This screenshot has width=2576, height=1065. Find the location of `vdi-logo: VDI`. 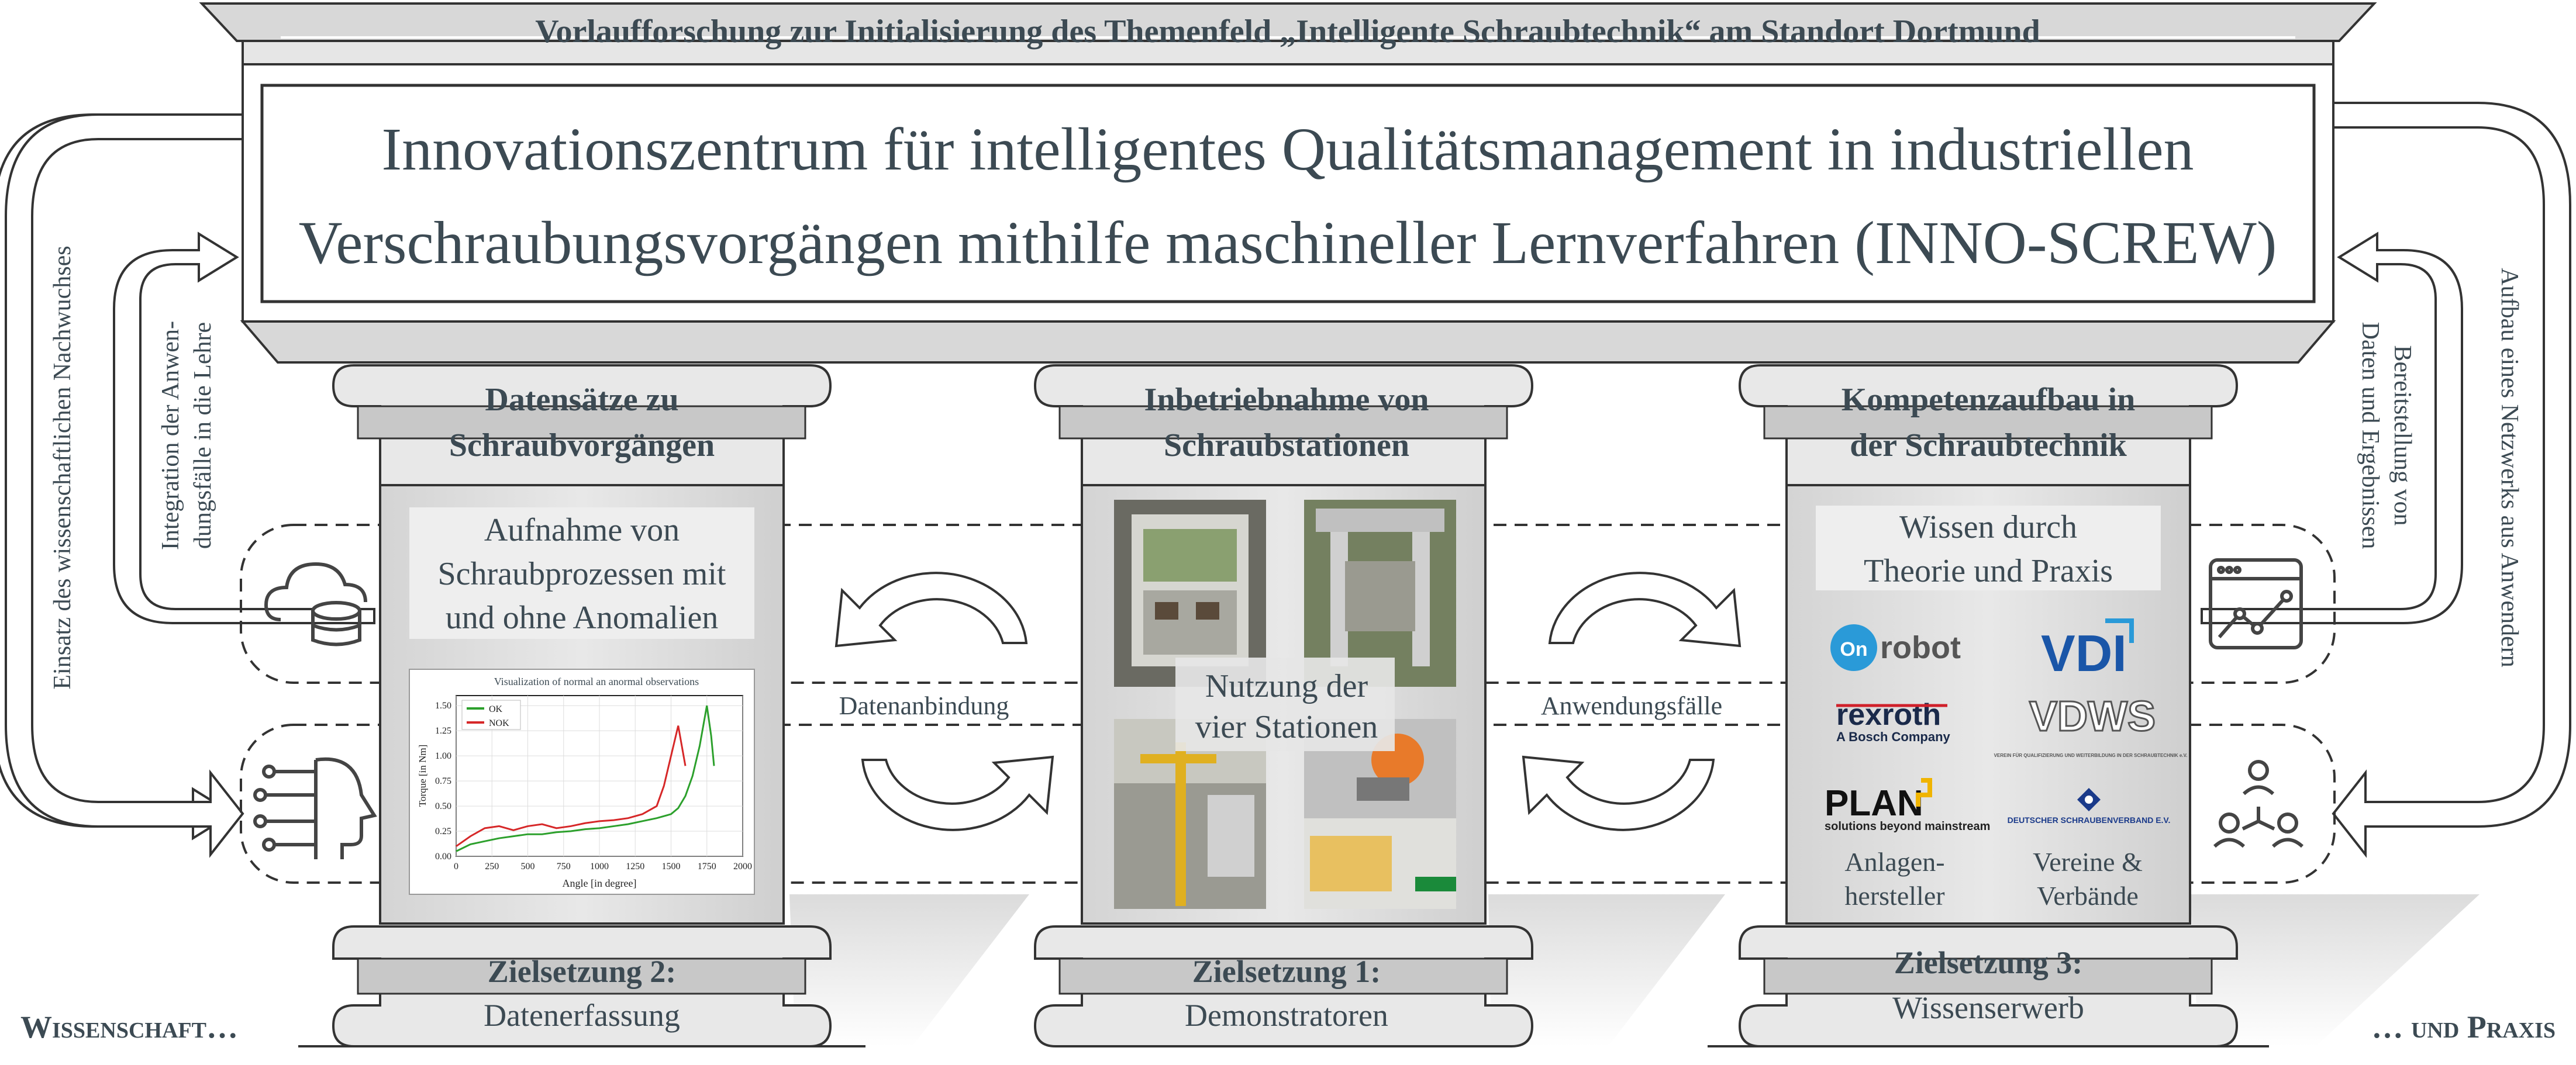

vdi-logo: VDI is located at coordinates (2088, 650).